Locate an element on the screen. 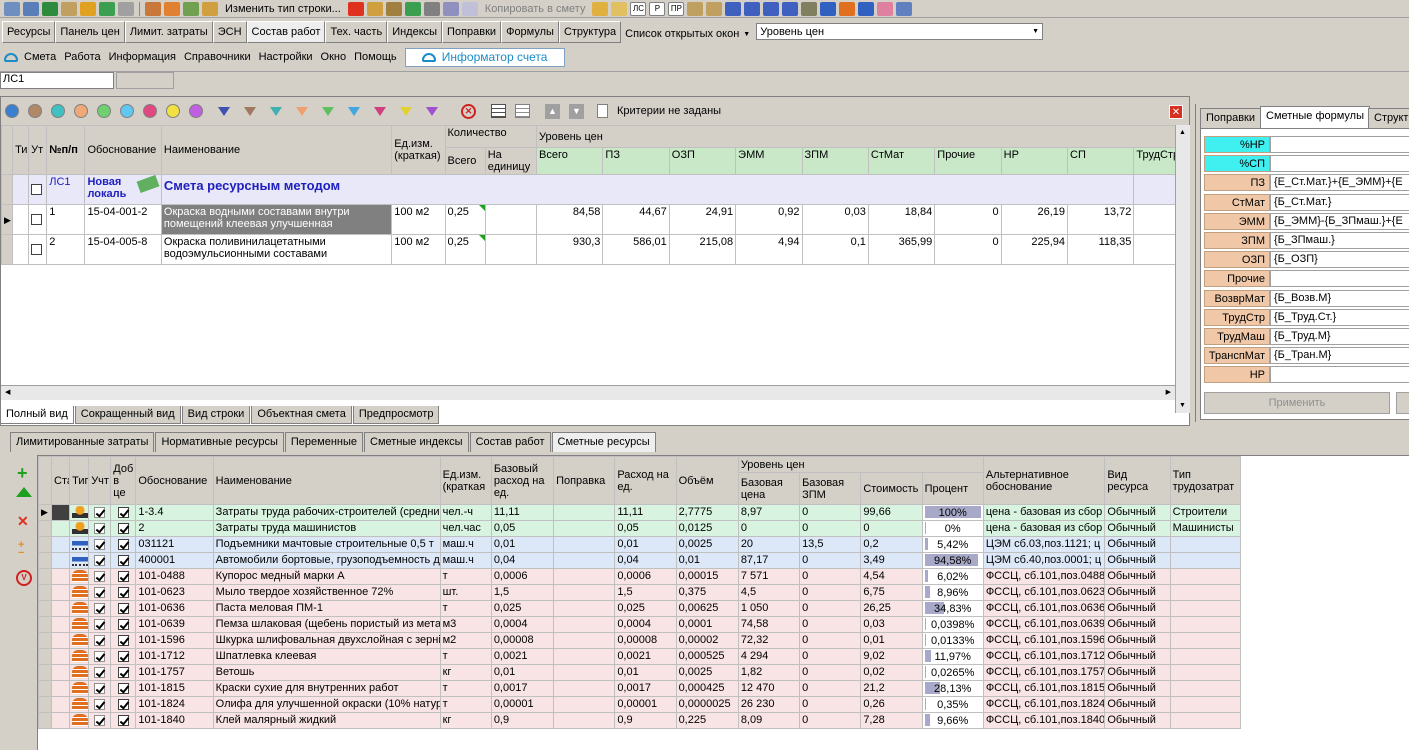 This screenshot has height=750, width=1409. menu-info: Информация is located at coordinates (142, 57).